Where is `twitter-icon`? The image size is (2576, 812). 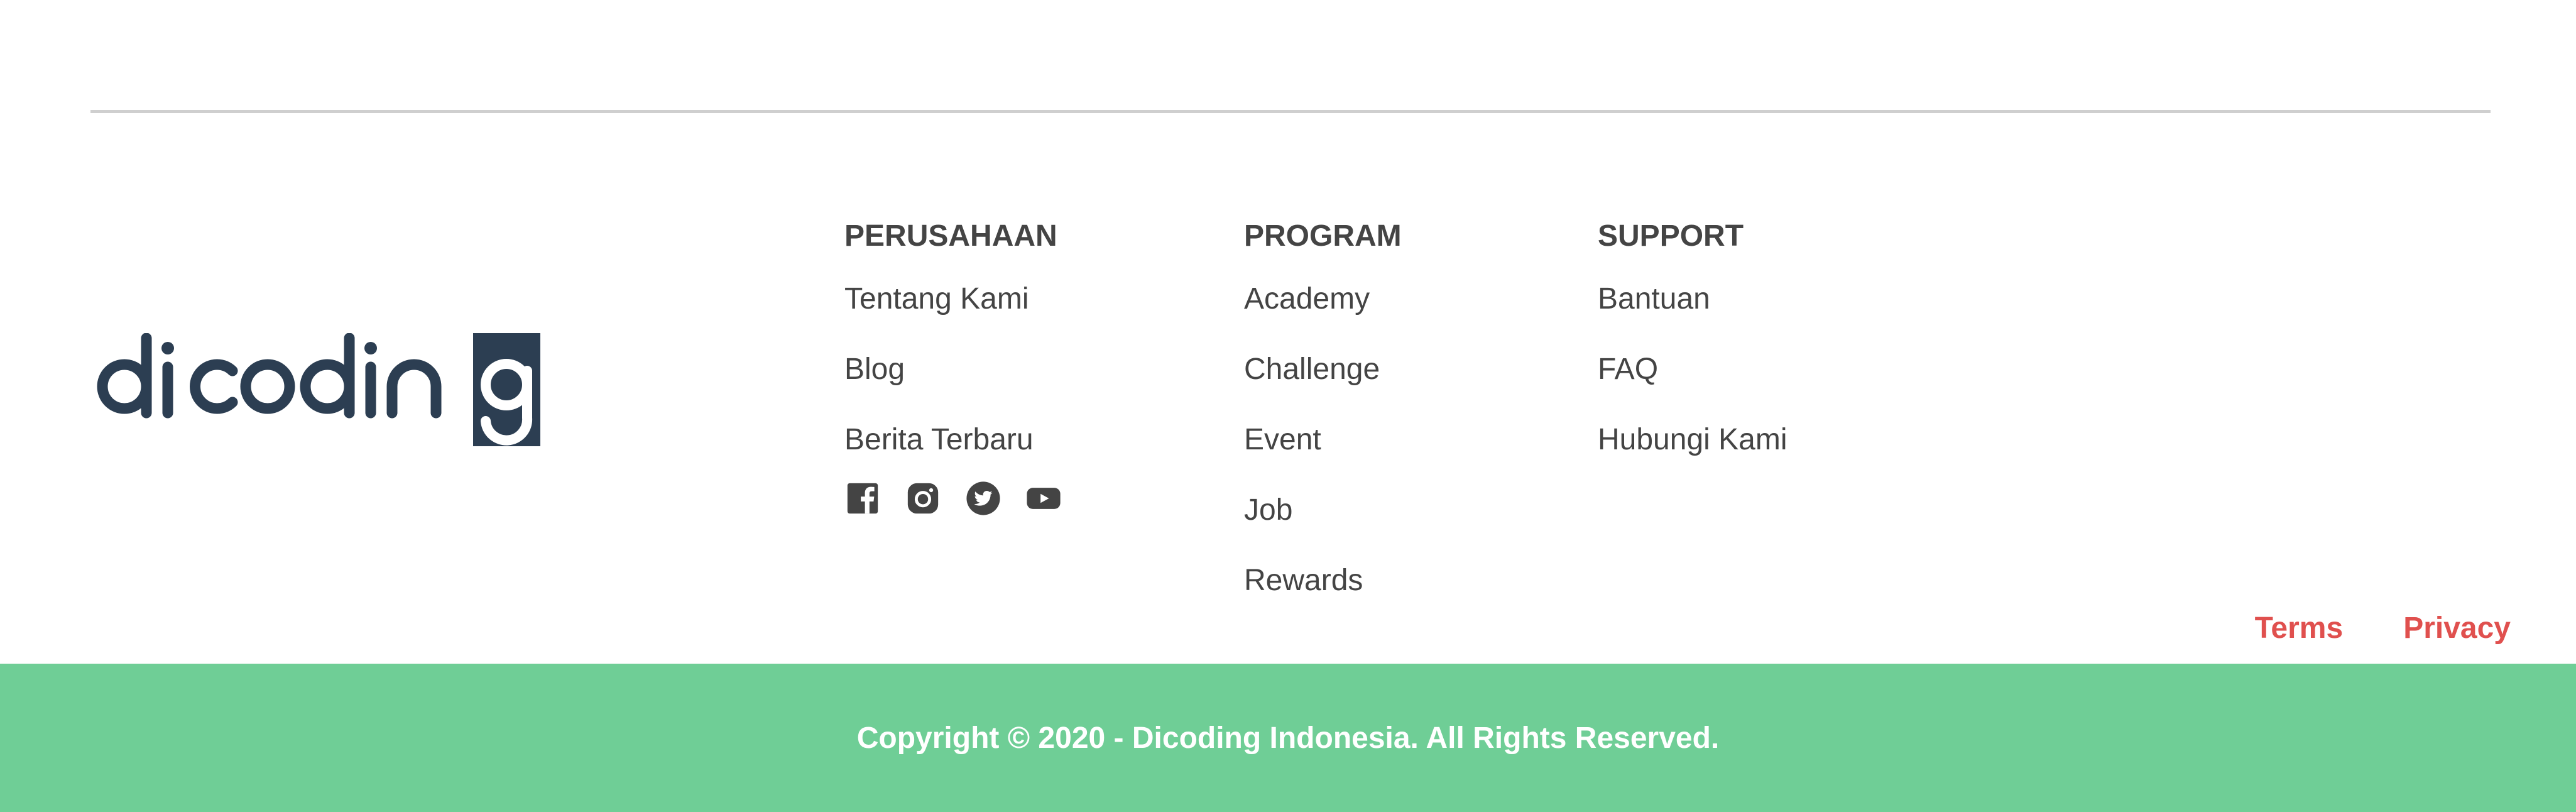 twitter-icon is located at coordinates (983, 498).